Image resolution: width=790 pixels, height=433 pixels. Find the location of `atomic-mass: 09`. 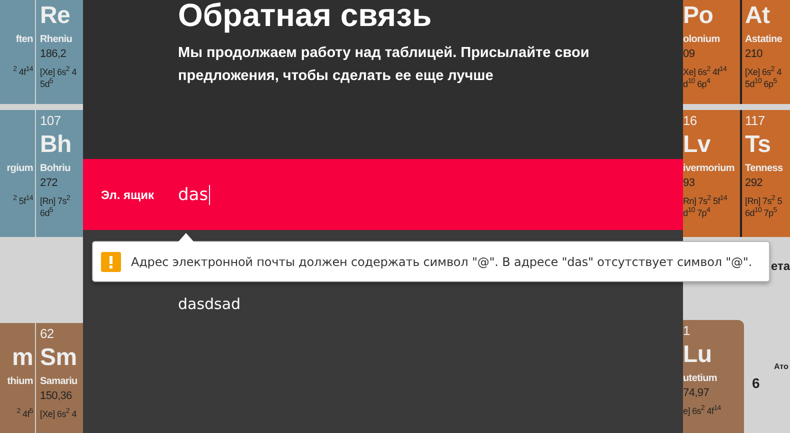

atomic-mass: 09 is located at coordinates (689, 54).